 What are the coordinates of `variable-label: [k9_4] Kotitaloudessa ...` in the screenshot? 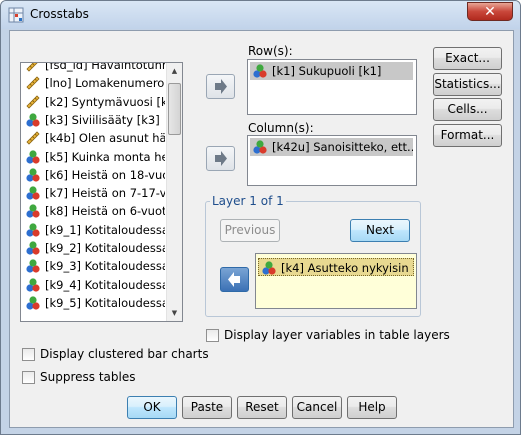 It's located at (105, 284).